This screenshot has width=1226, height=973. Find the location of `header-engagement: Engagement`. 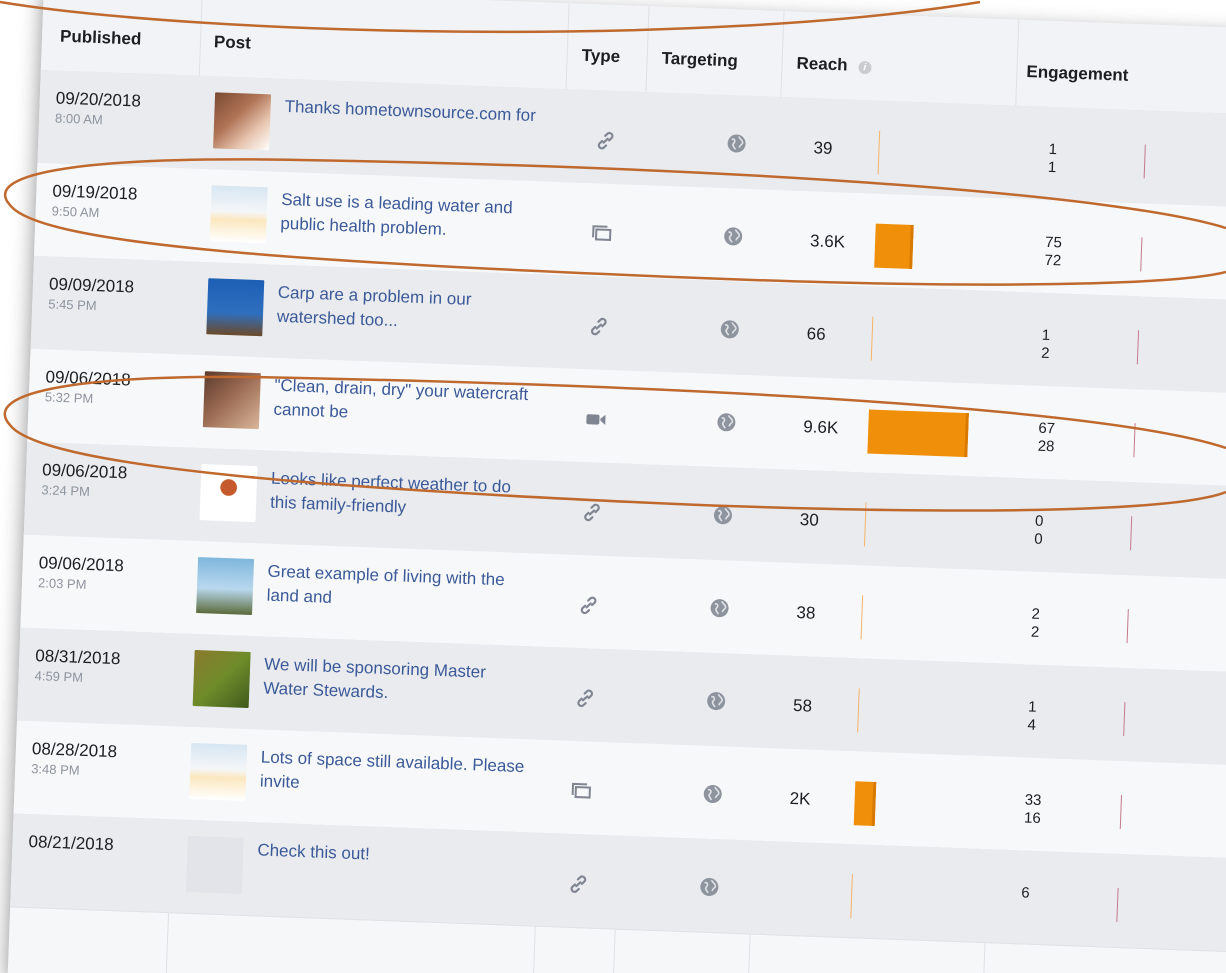

header-engagement: Engagement is located at coordinates (1077, 74).